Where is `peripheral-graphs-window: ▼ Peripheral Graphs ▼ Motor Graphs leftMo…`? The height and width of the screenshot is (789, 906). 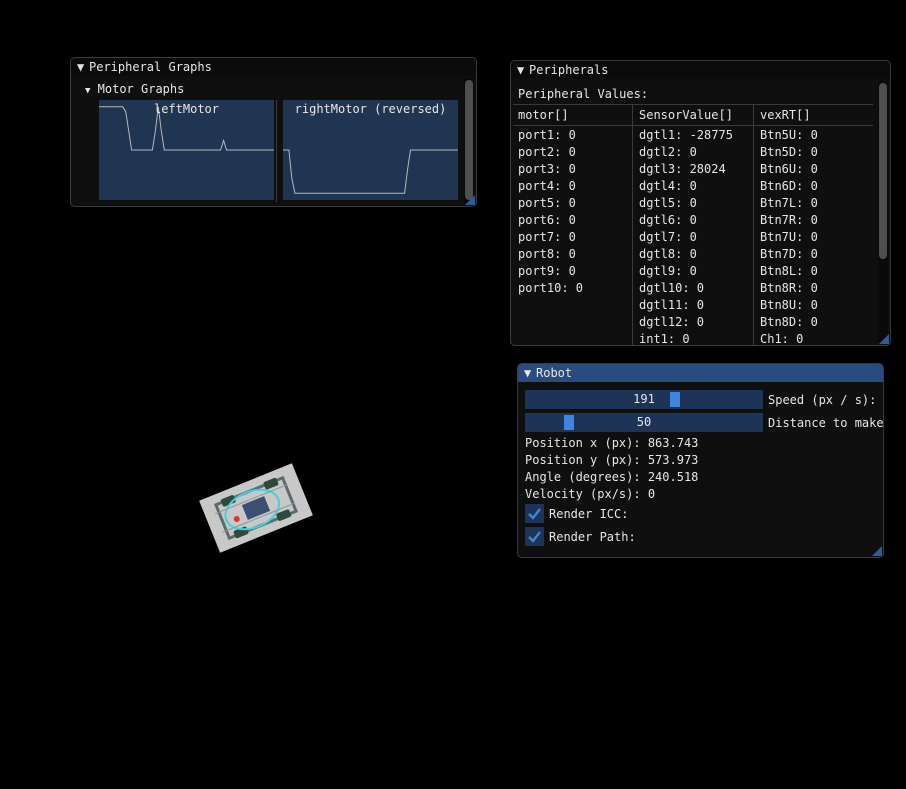
peripheral-graphs-window: ▼ Peripheral Graphs ▼ Motor Graphs leftMo… is located at coordinates (273, 132).